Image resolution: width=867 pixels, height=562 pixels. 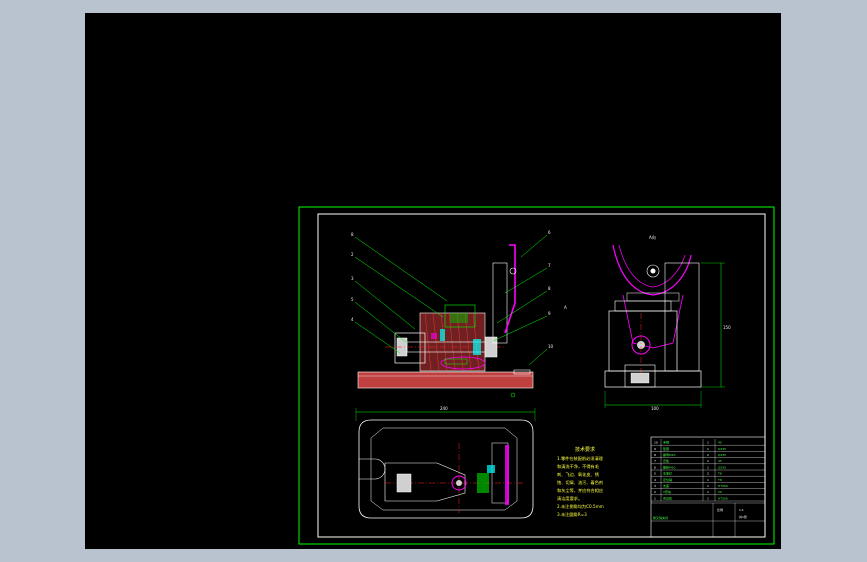 I want to click on title-block-cell-no: 1, so click(x=655, y=498).